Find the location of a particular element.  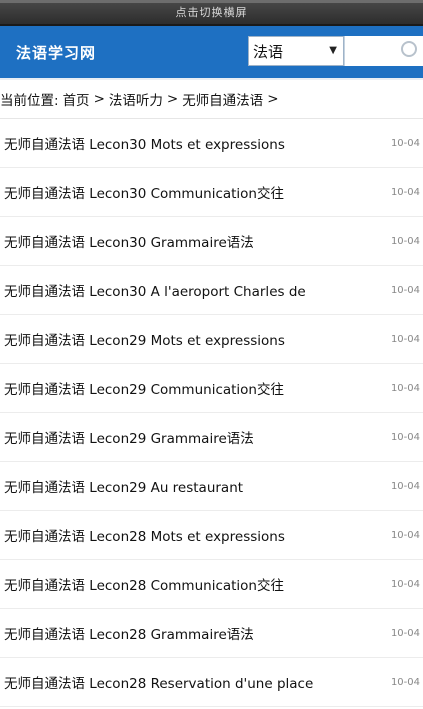

site-header: 法语学习网 法语 ▼ is located at coordinates (211, 53).